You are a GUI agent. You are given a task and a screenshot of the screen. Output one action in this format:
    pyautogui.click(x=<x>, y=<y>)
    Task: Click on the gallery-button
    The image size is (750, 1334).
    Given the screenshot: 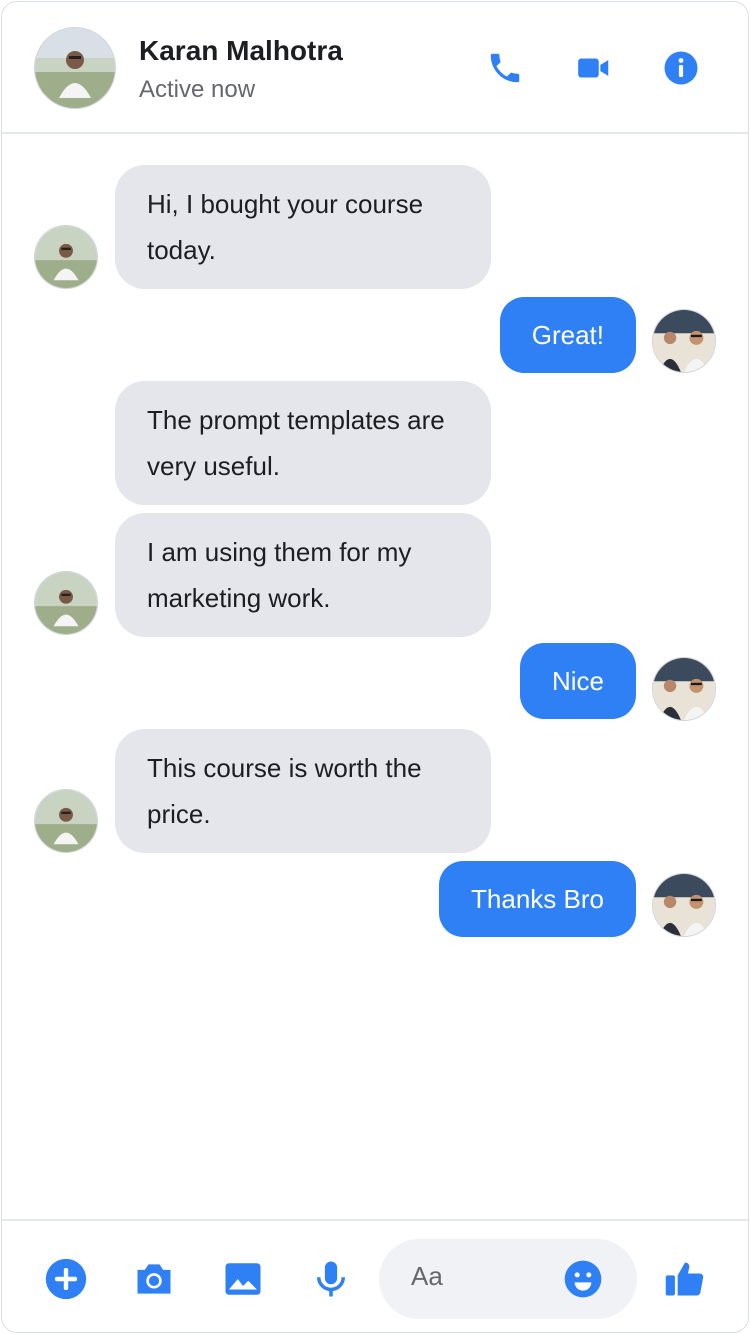 What is the action you would take?
    pyautogui.click(x=243, y=1279)
    